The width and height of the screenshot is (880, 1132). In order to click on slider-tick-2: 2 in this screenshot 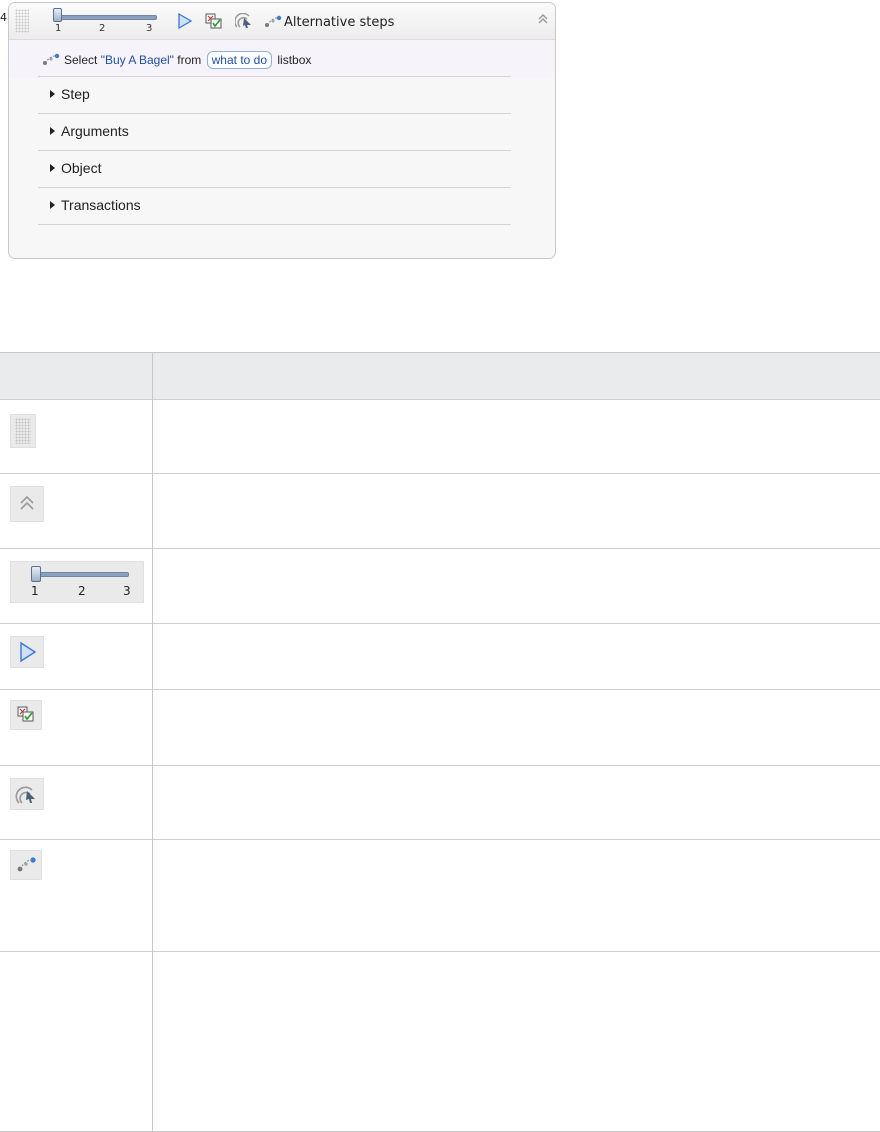, I will do `click(102, 28)`.